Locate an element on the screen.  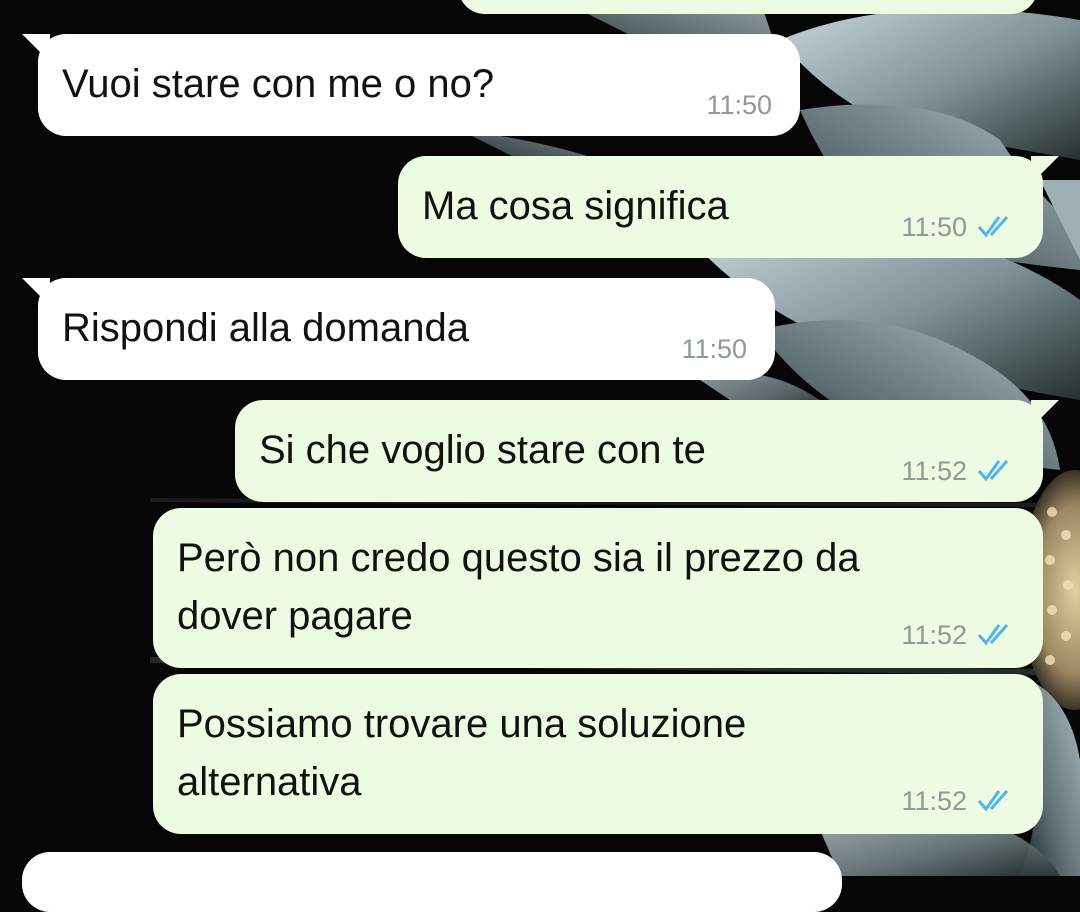
message-text-line-1: Però non credo questo sia il prezzo da is located at coordinates (518, 558).